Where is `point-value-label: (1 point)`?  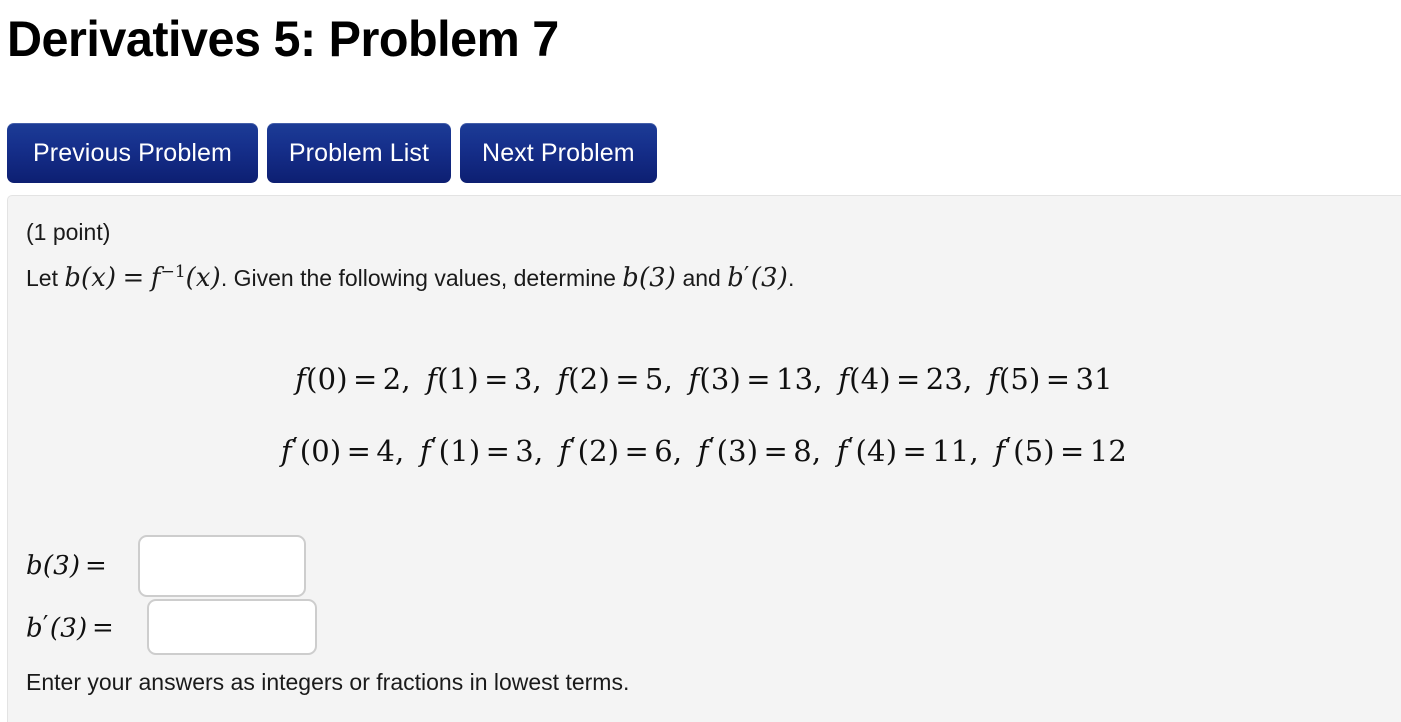
point-value-label: (1 point) is located at coordinates (68, 232).